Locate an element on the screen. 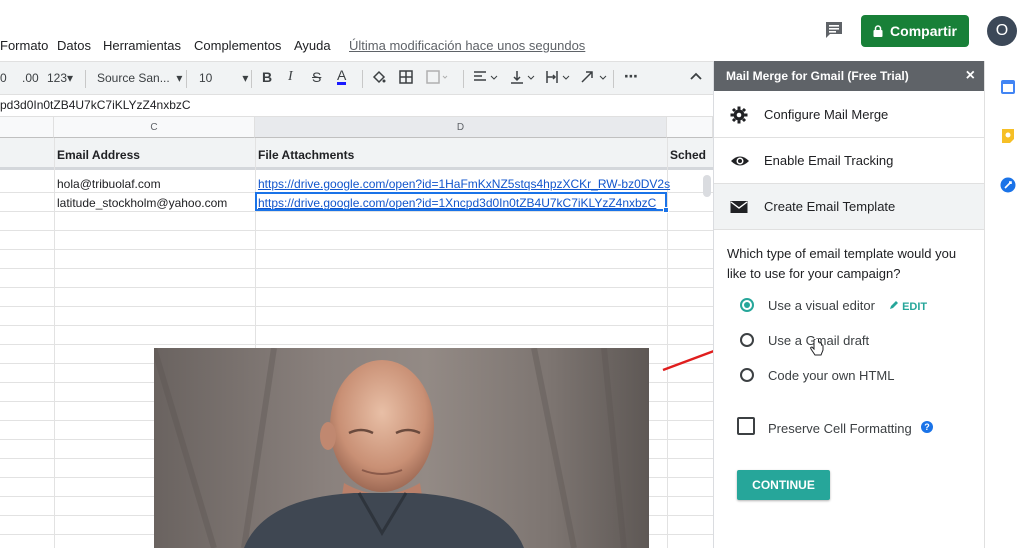  header-email: Email Address is located at coordinates (98, 155).